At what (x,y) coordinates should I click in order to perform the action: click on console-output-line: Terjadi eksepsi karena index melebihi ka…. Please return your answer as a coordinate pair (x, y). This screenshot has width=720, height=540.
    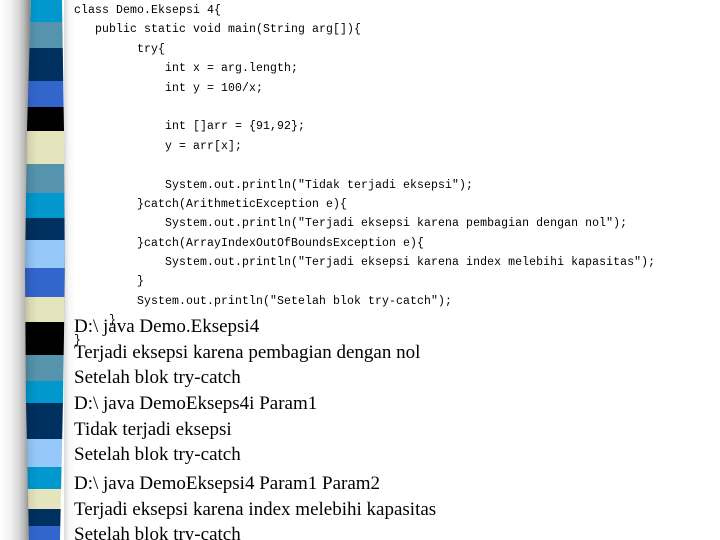
    Looking at the image, I should click on (255, 509).